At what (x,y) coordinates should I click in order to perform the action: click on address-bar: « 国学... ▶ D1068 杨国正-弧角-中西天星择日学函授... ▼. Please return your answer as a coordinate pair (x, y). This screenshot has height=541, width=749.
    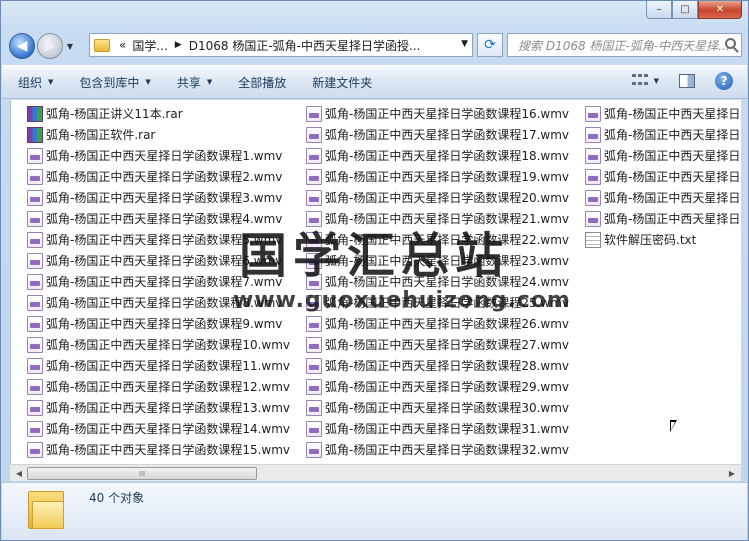
    Looking at the image, I should click on (281, 45).